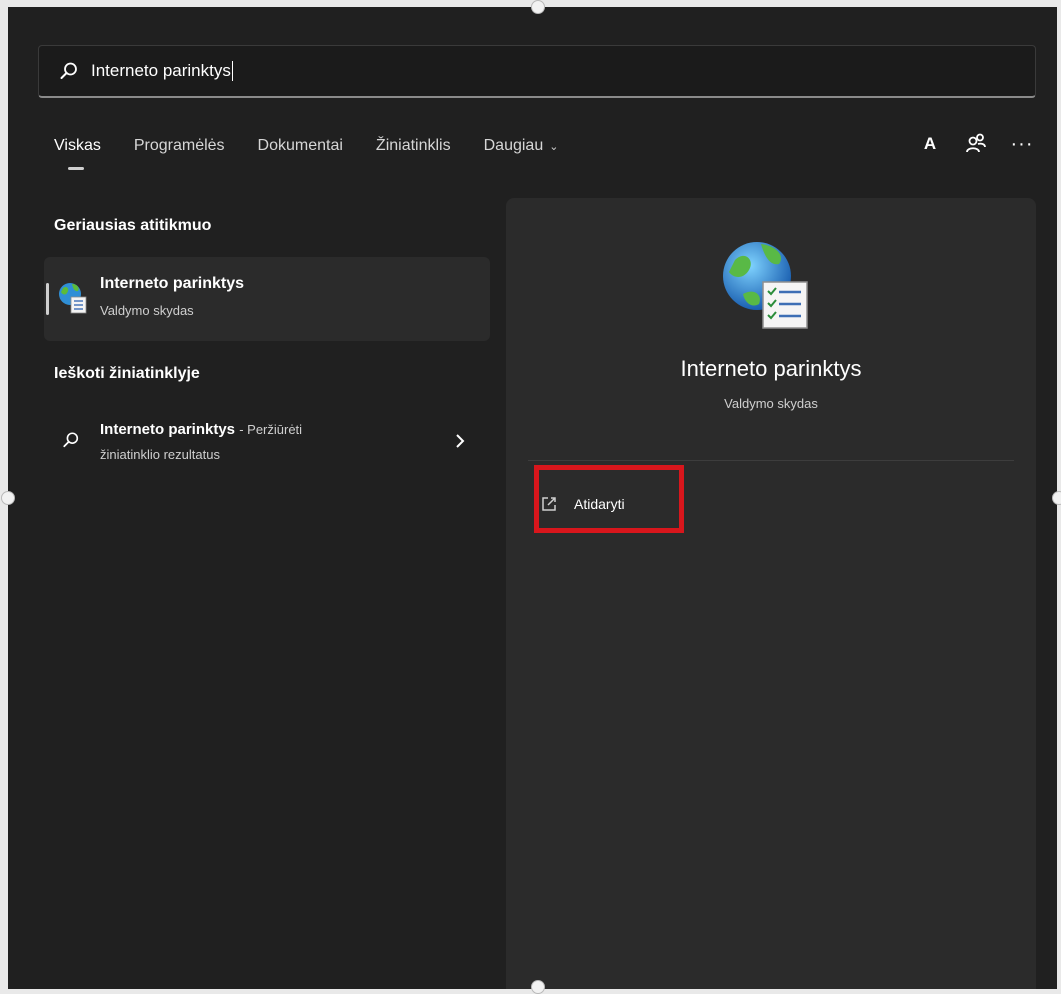  Describe the element at coordinates (271, 429) in the screenshot. I see `web-result-suffix: - Peržiūrėti` at that location.